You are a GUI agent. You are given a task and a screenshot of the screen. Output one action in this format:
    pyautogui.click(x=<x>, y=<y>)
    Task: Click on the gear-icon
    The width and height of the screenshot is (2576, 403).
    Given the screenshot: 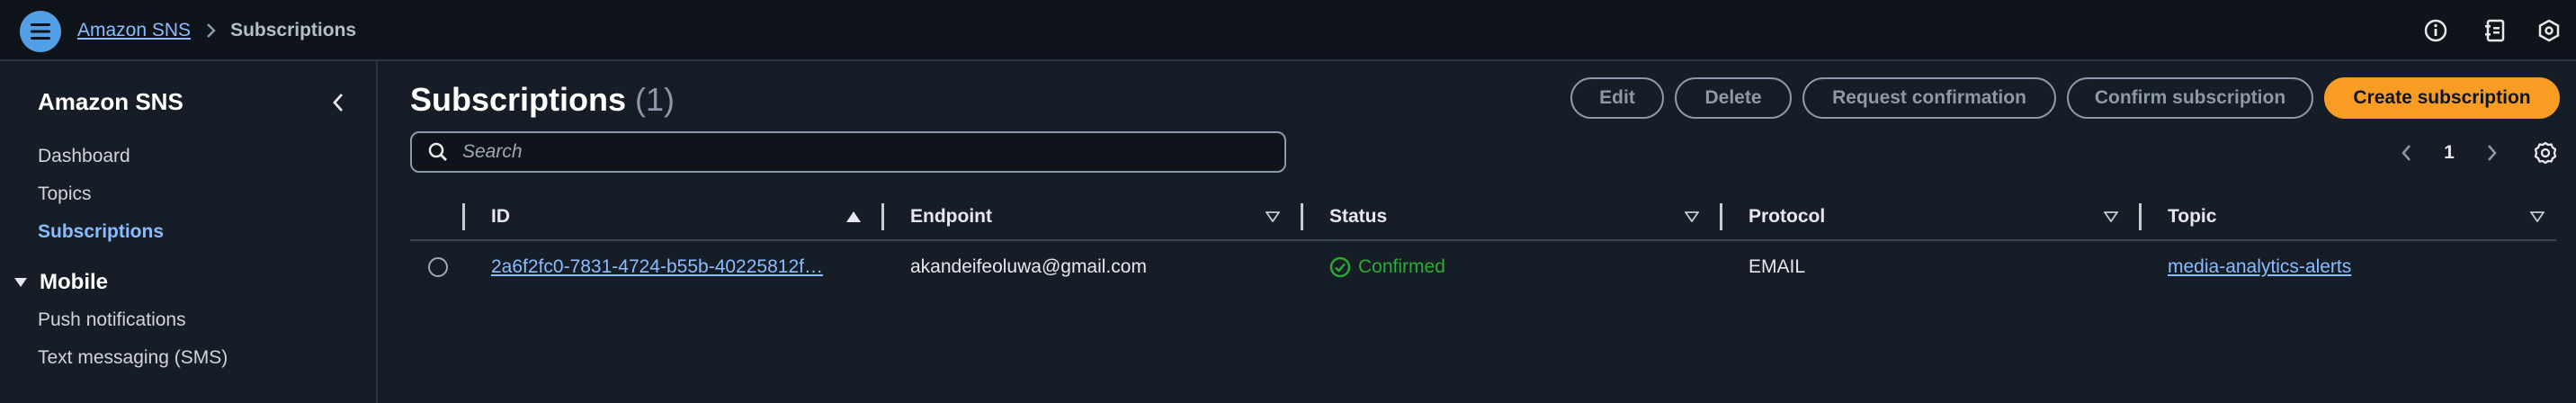 What is the action you would take?
    pyautogui.click(x=2545, y=153)
    